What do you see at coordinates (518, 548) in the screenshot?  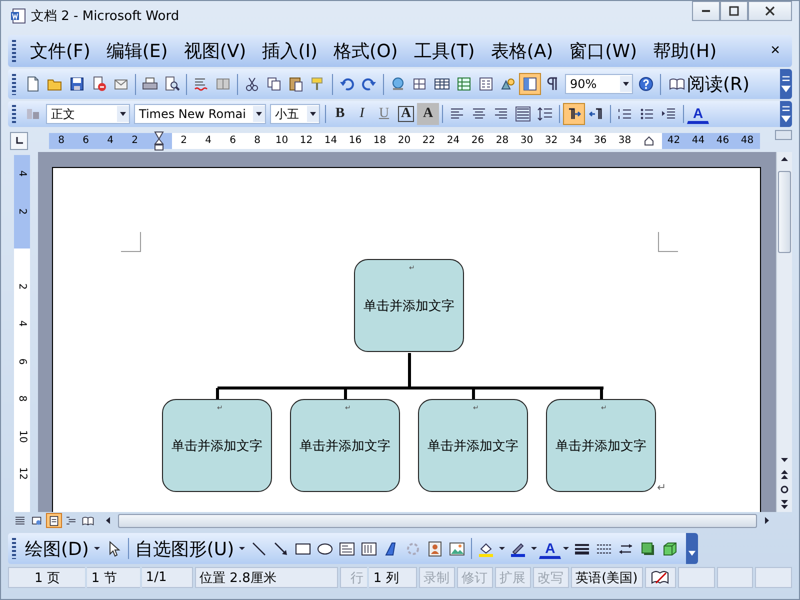 I see `pen-icon` at bounding box center [518, 548].